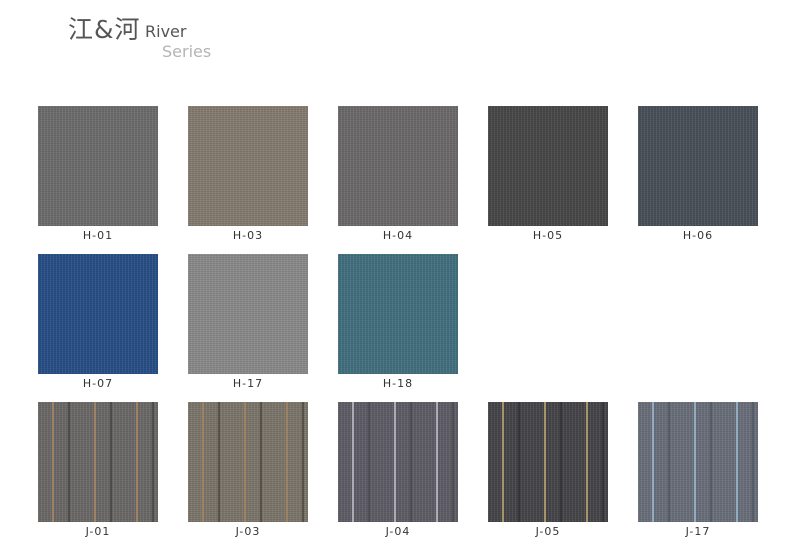  I want to click on swatch-code-label: J-01, so click(98, 531).